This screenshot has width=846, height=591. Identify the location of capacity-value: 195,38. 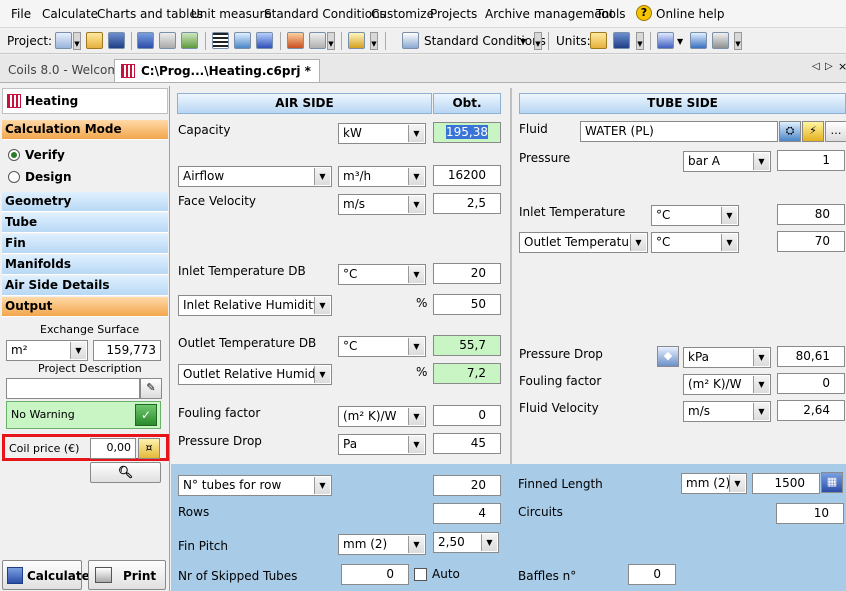
(467, 132).